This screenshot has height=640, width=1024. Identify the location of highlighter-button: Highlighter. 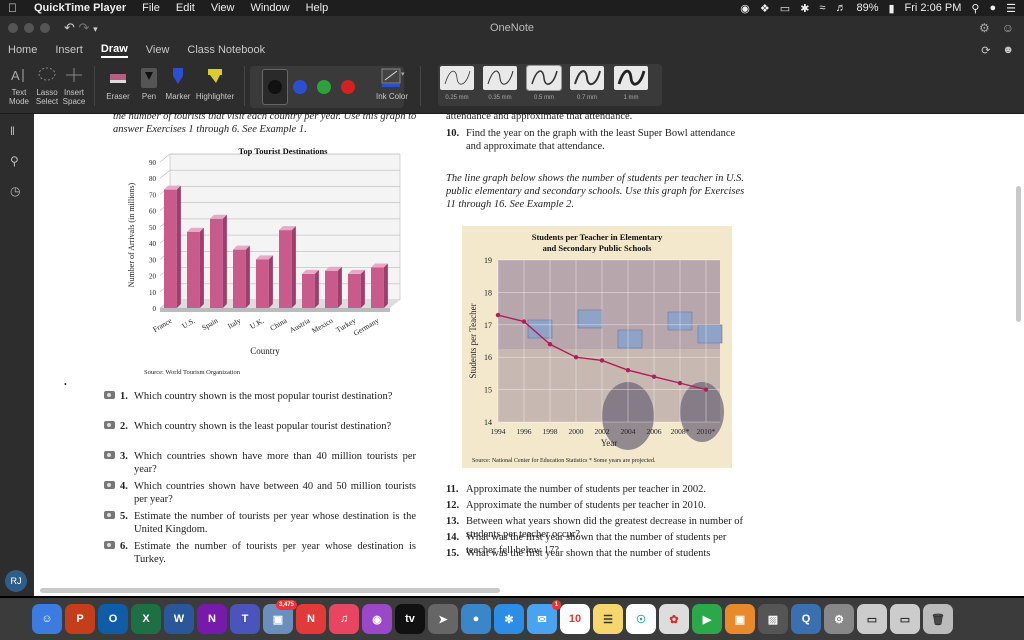
(215, 83).